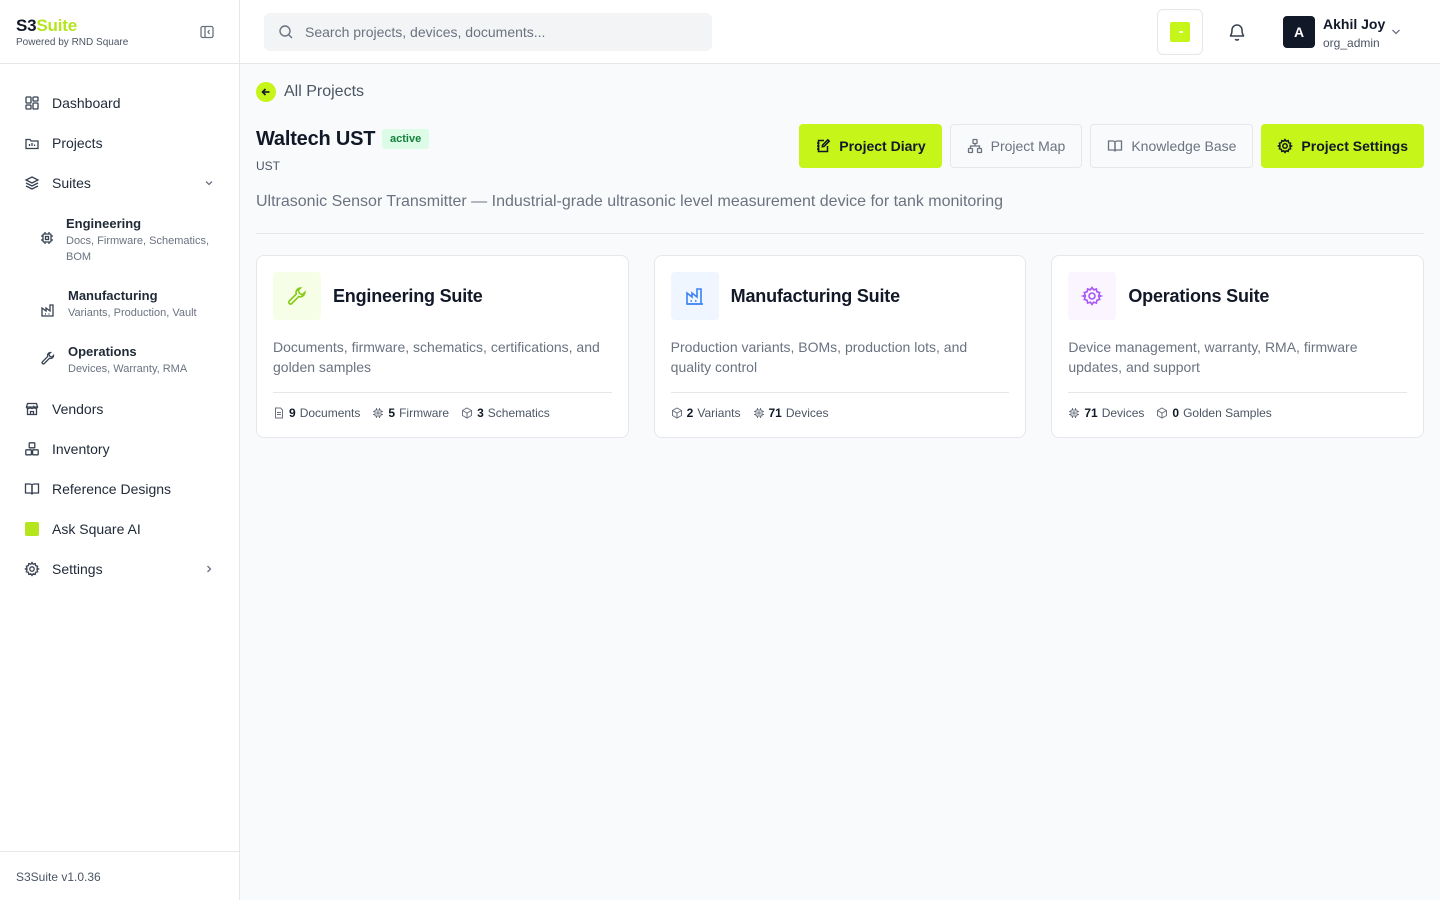 Image resolution: width=1440 pixels, height=900 pixels. Describe the element at coordinates (1106, 413) in the screenshot. I see `stat-devices: 71 Devices` at that location.